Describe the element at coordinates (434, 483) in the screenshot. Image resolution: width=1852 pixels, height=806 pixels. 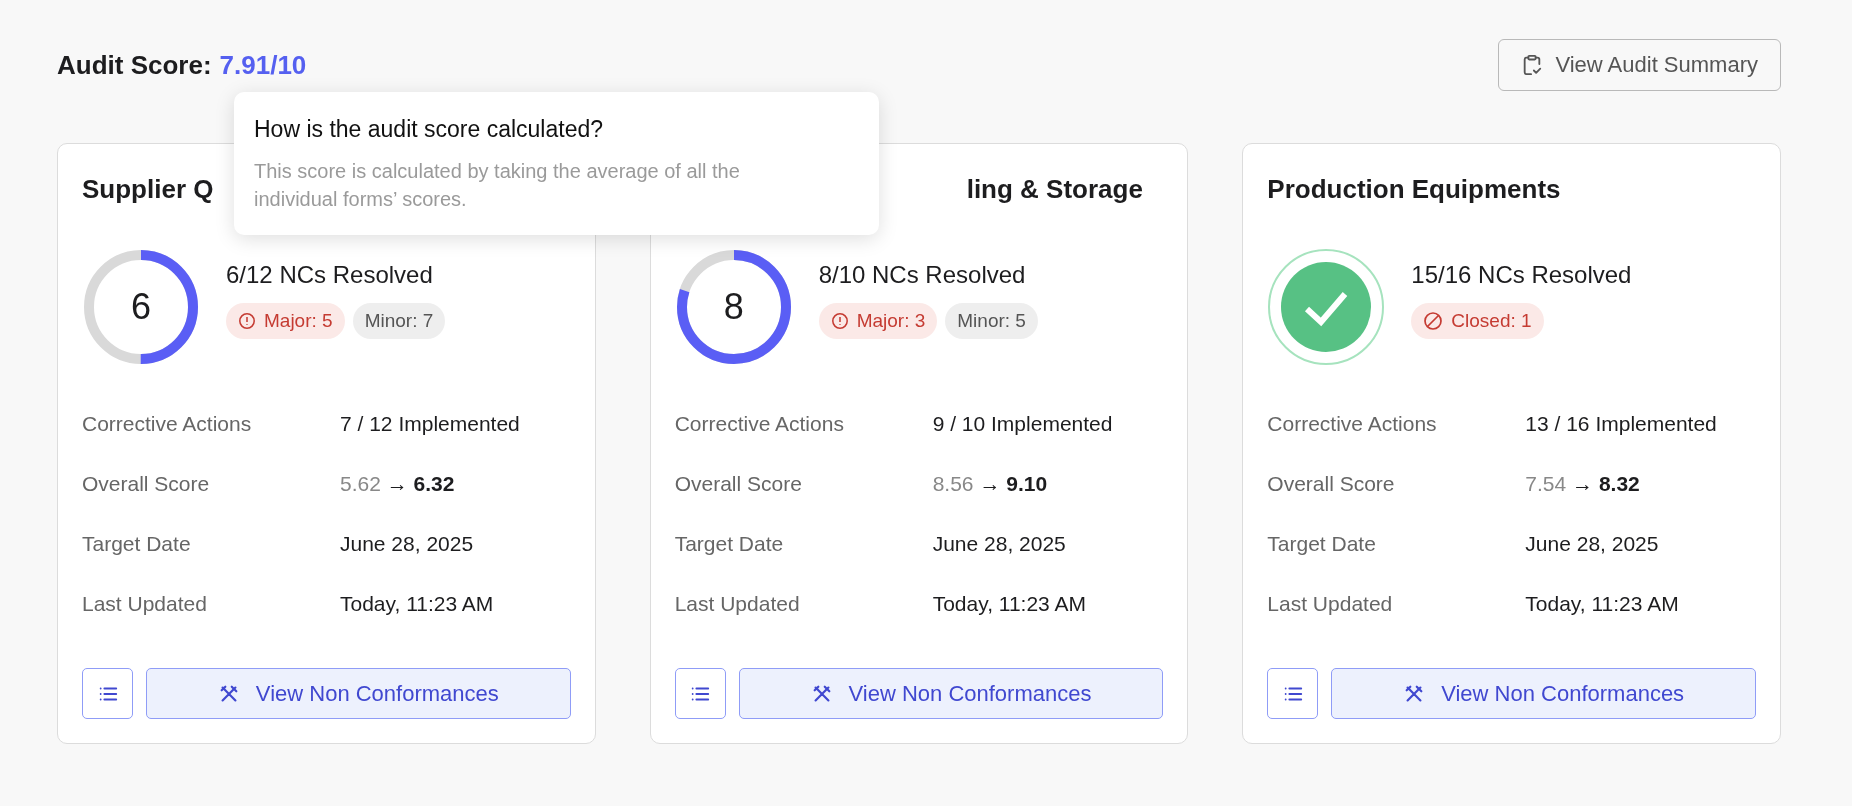
I see `current-score: 6.32` at that location.